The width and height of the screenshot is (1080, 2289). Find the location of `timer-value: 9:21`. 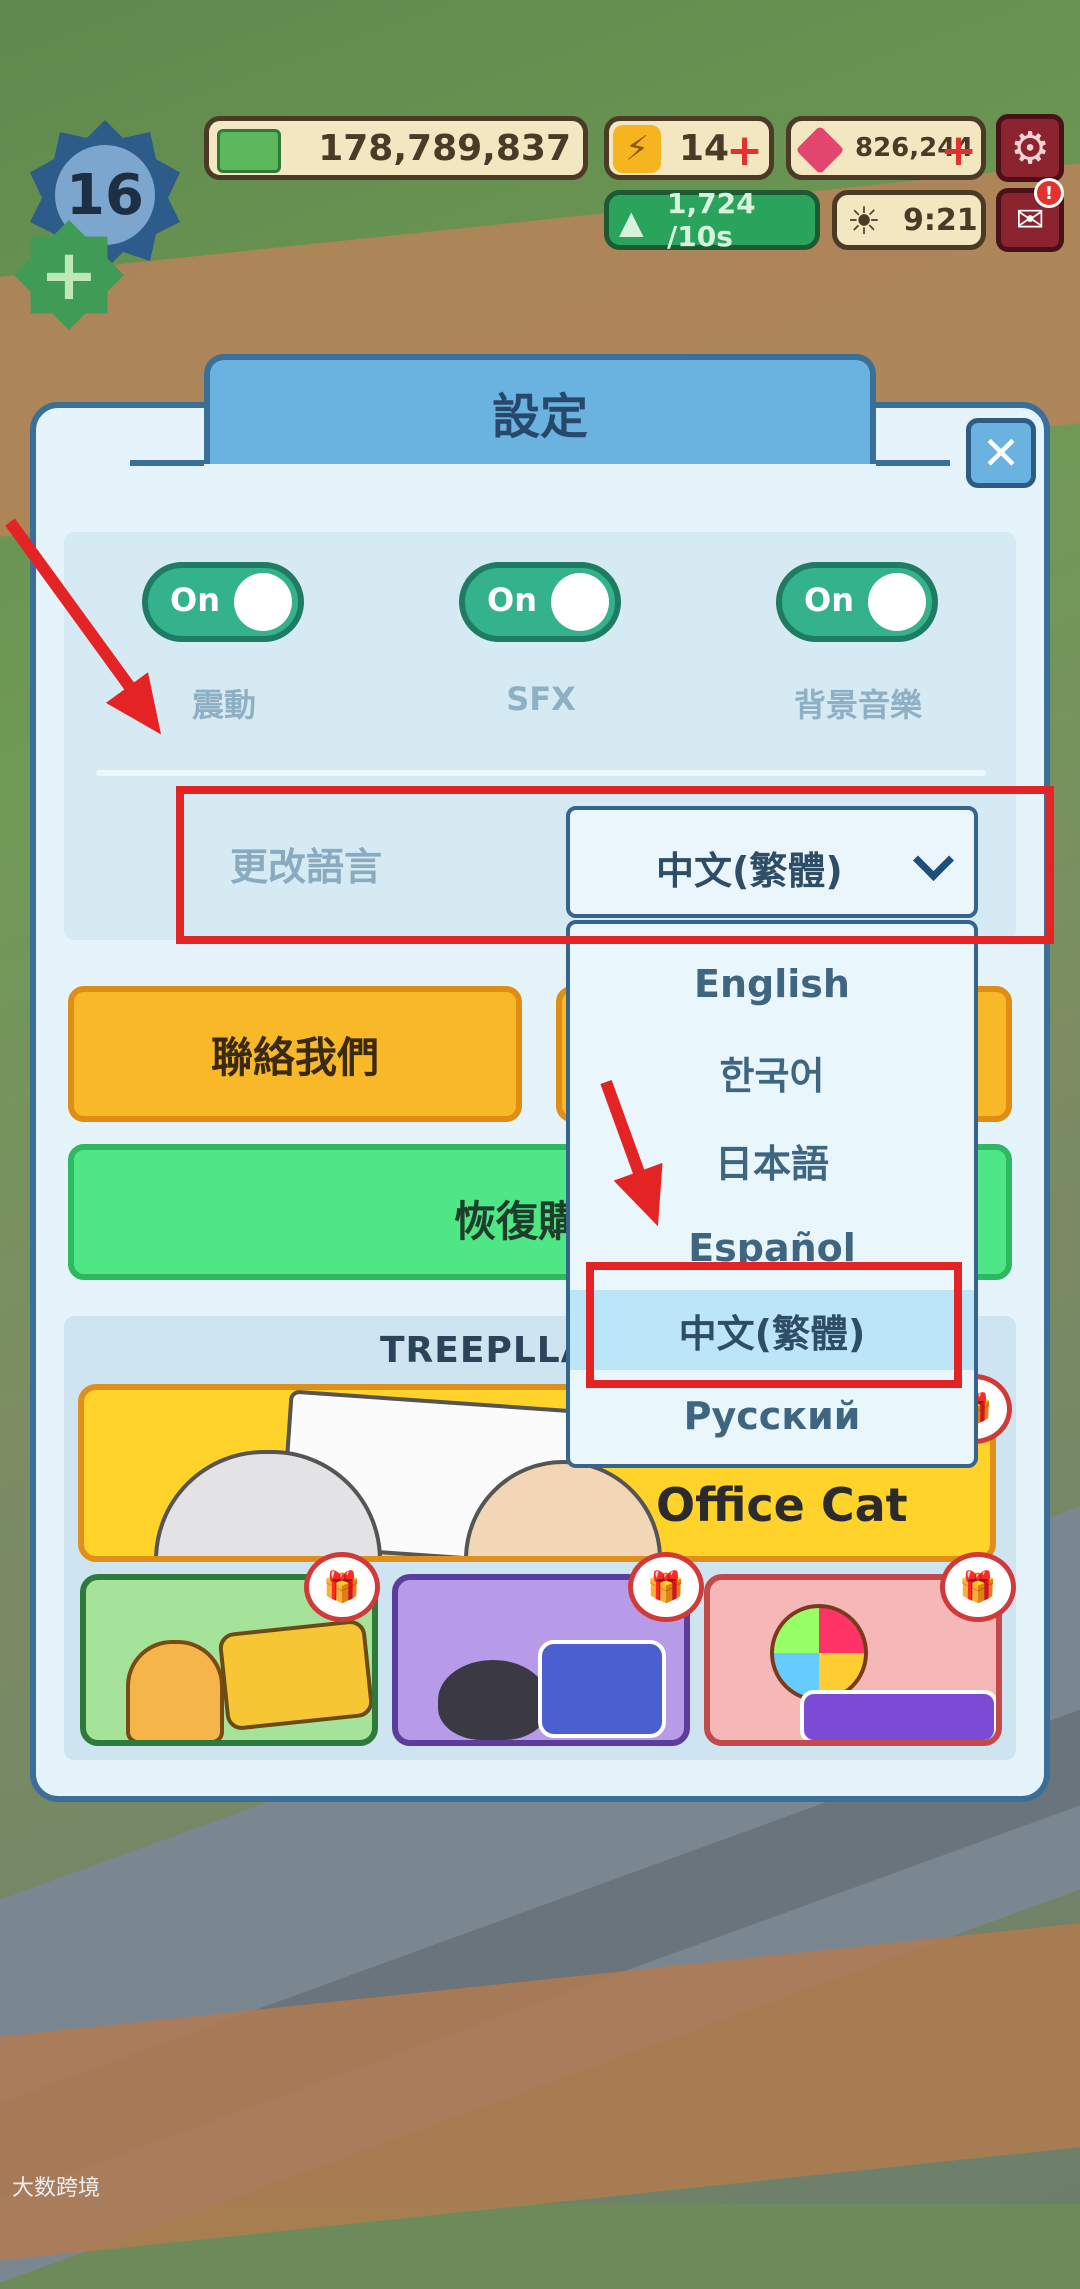

timer-value: 9:21 is located at coordinates (940, 220).